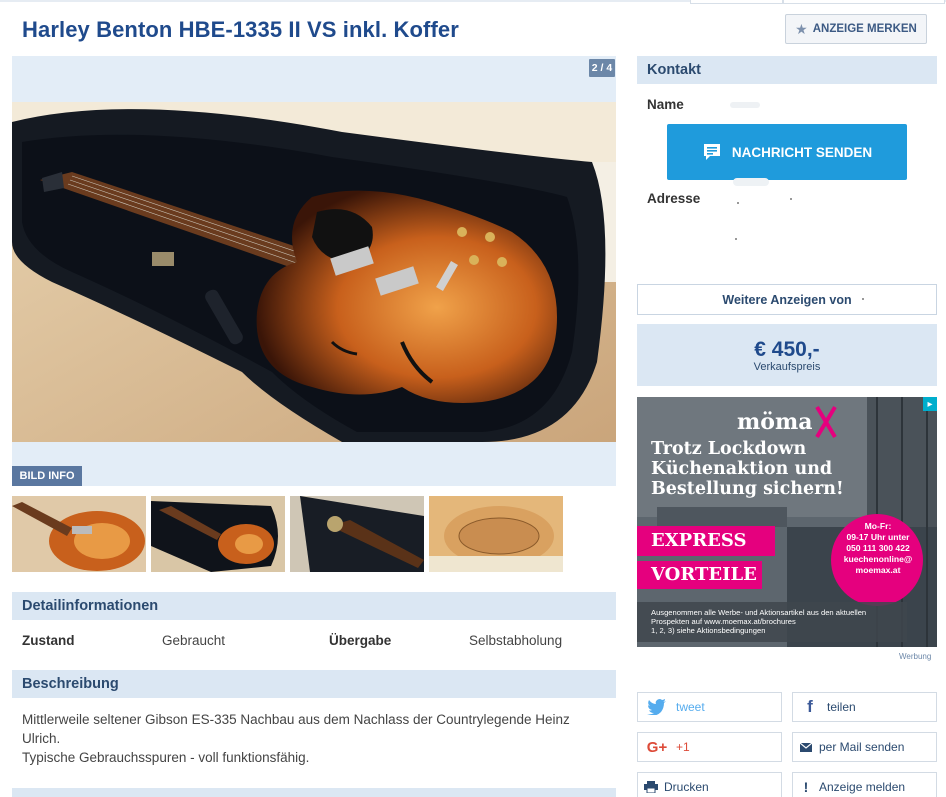  What do you see at coordinates (683, 747) in the screenshot?
I see `gplus-label: +1` at bounding box center [683, 747].